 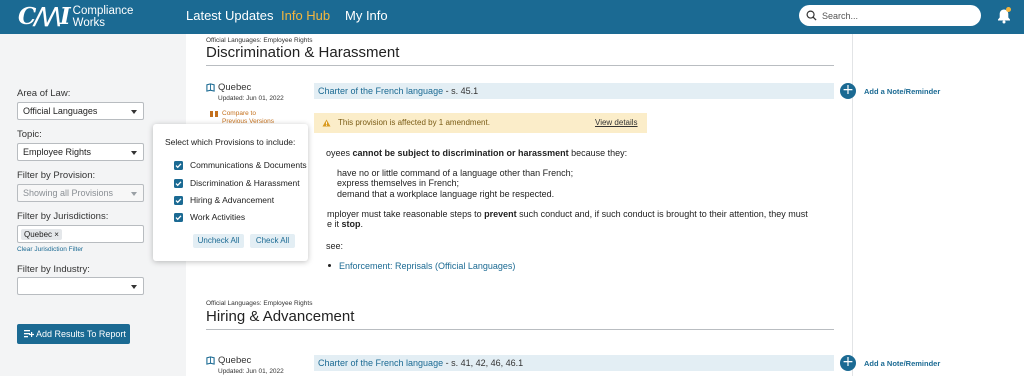 What do you see at coordinates (335, 246) in the screenshot?
I see `see-also-label: see:` at bounding box center [335, 246].